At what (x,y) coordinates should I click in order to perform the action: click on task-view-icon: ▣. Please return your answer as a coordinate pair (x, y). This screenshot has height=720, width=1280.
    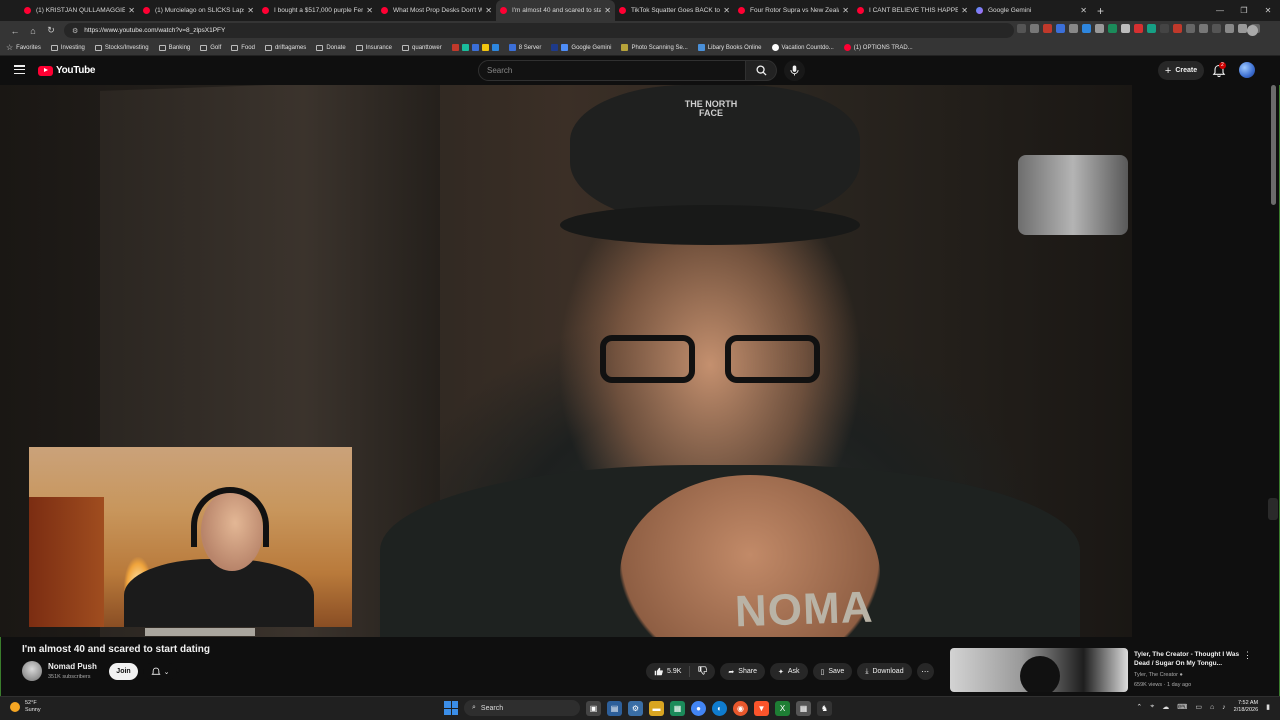
    Looking at the image, I should click on (593, 708).